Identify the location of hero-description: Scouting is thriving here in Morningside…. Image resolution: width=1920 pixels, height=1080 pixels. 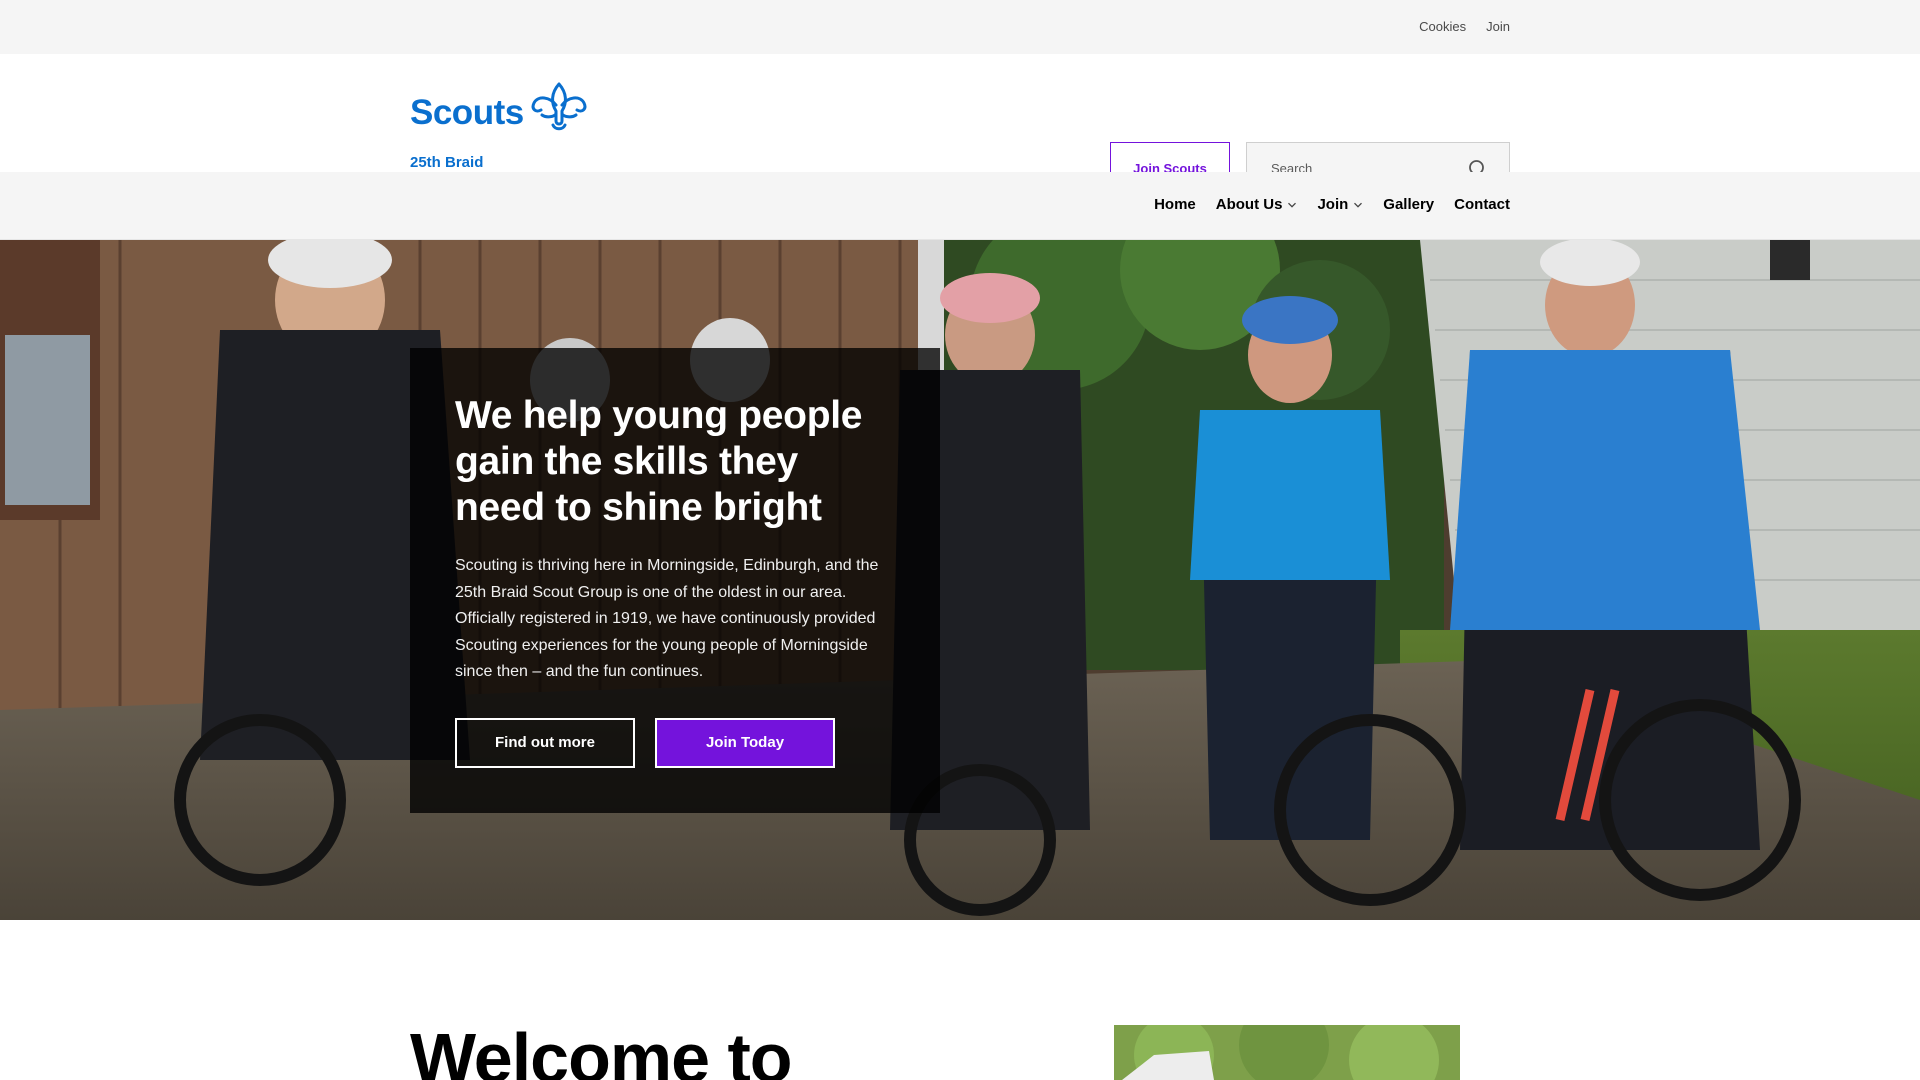
(667, 618).